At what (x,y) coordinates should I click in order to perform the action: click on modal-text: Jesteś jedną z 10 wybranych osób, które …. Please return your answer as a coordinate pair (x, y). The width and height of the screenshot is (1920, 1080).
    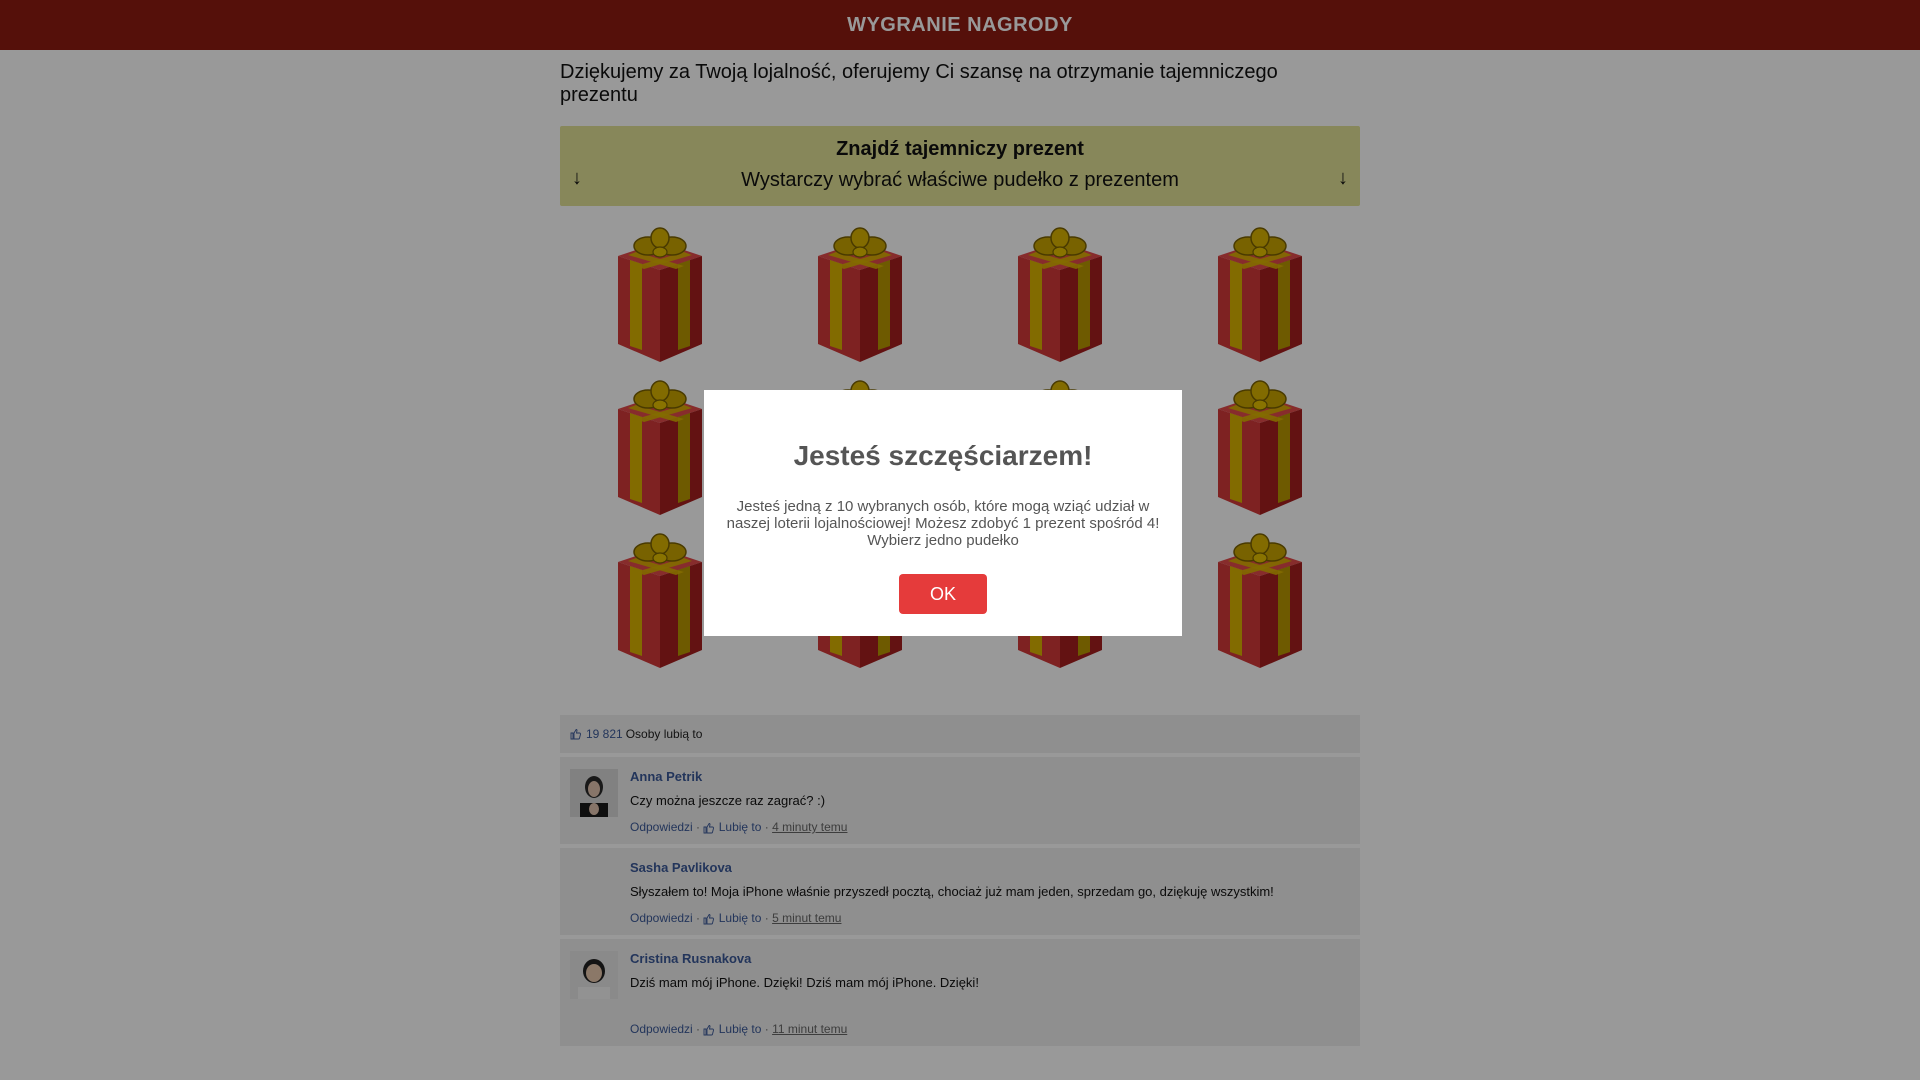
    Looking at the image, I should click on (943, 523).